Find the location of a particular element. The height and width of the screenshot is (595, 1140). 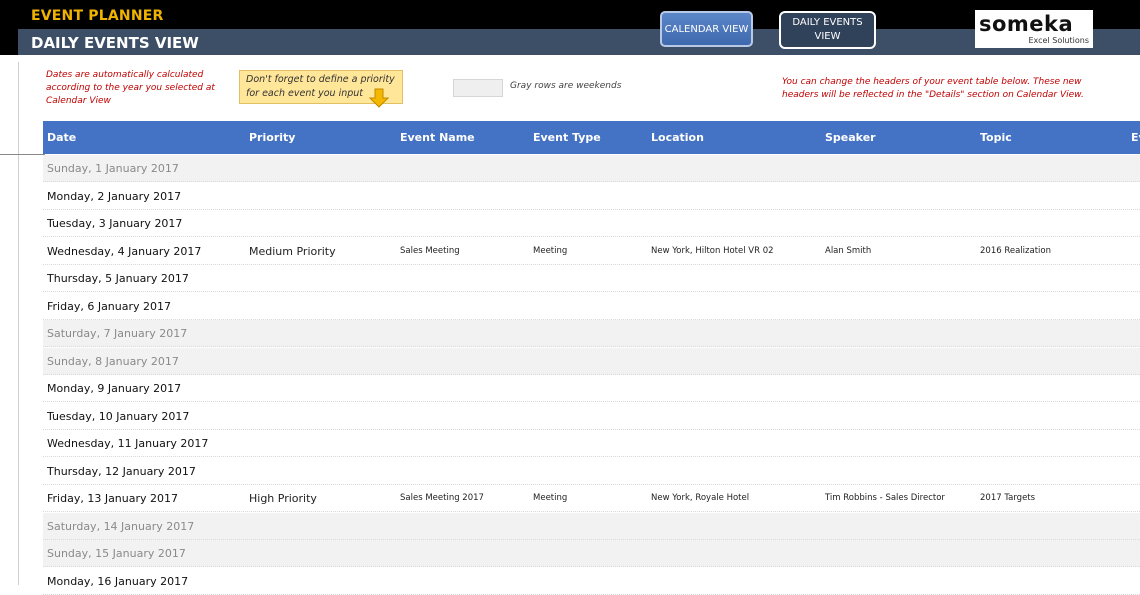

speaker-cell: Alan Smith is located at coordinates (848, 251).